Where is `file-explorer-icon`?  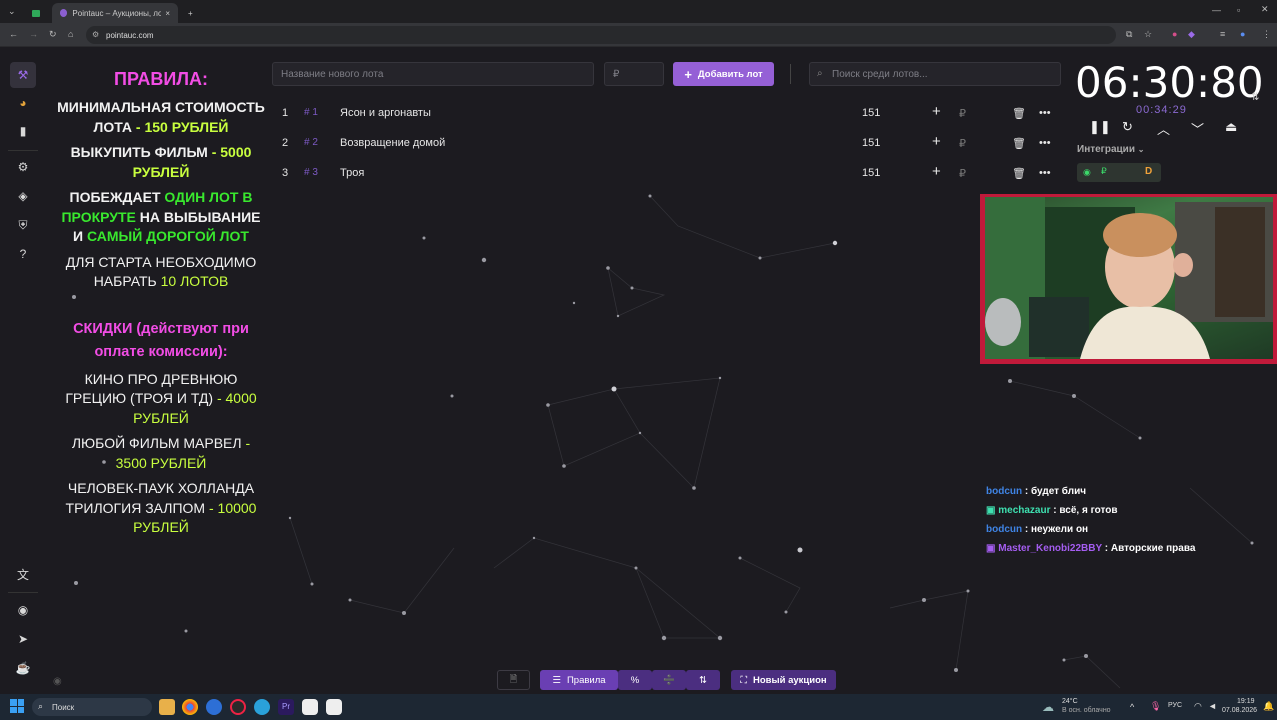 file-explorer-icon is located at coordinates (167, 707).